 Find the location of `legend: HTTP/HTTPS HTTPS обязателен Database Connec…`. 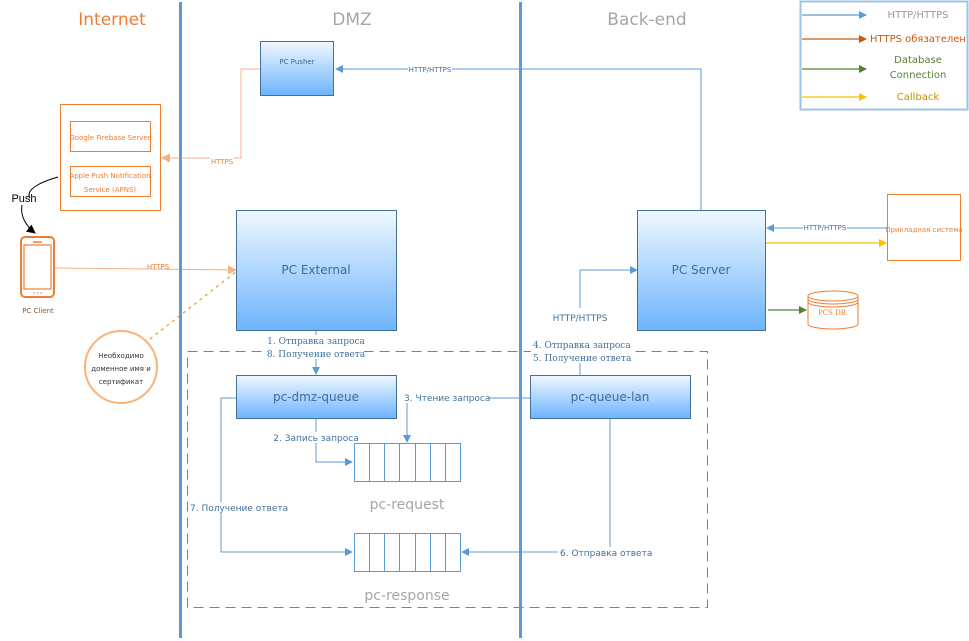

legend: HTTP/HTTPS HTTPS обязателен Database Connec… is located at coordinates (884, 55).